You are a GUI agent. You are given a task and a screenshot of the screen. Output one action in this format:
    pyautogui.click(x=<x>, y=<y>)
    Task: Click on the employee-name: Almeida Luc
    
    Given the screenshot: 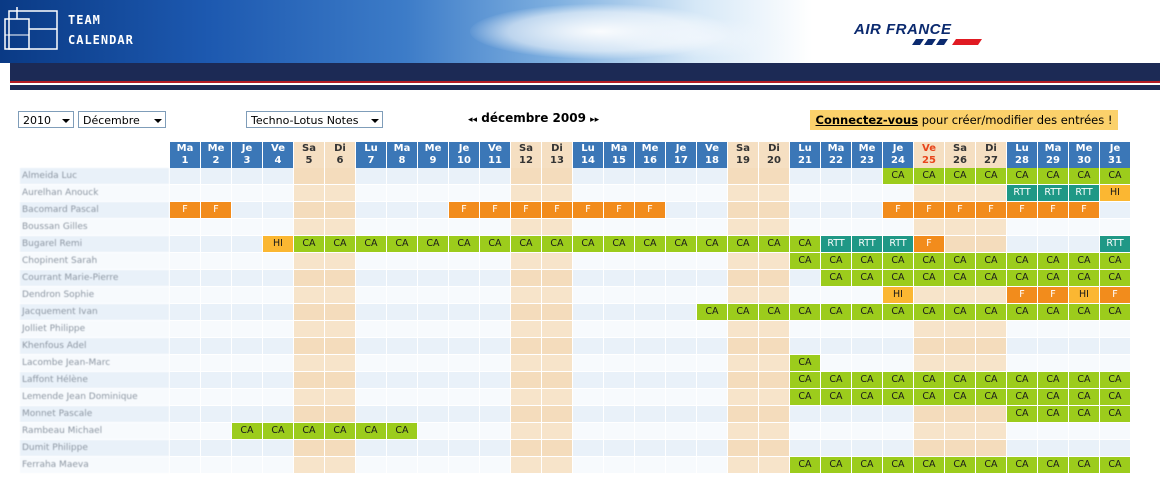 What is the action you would take?
    pyautogui.click(x=94, y=176)
    